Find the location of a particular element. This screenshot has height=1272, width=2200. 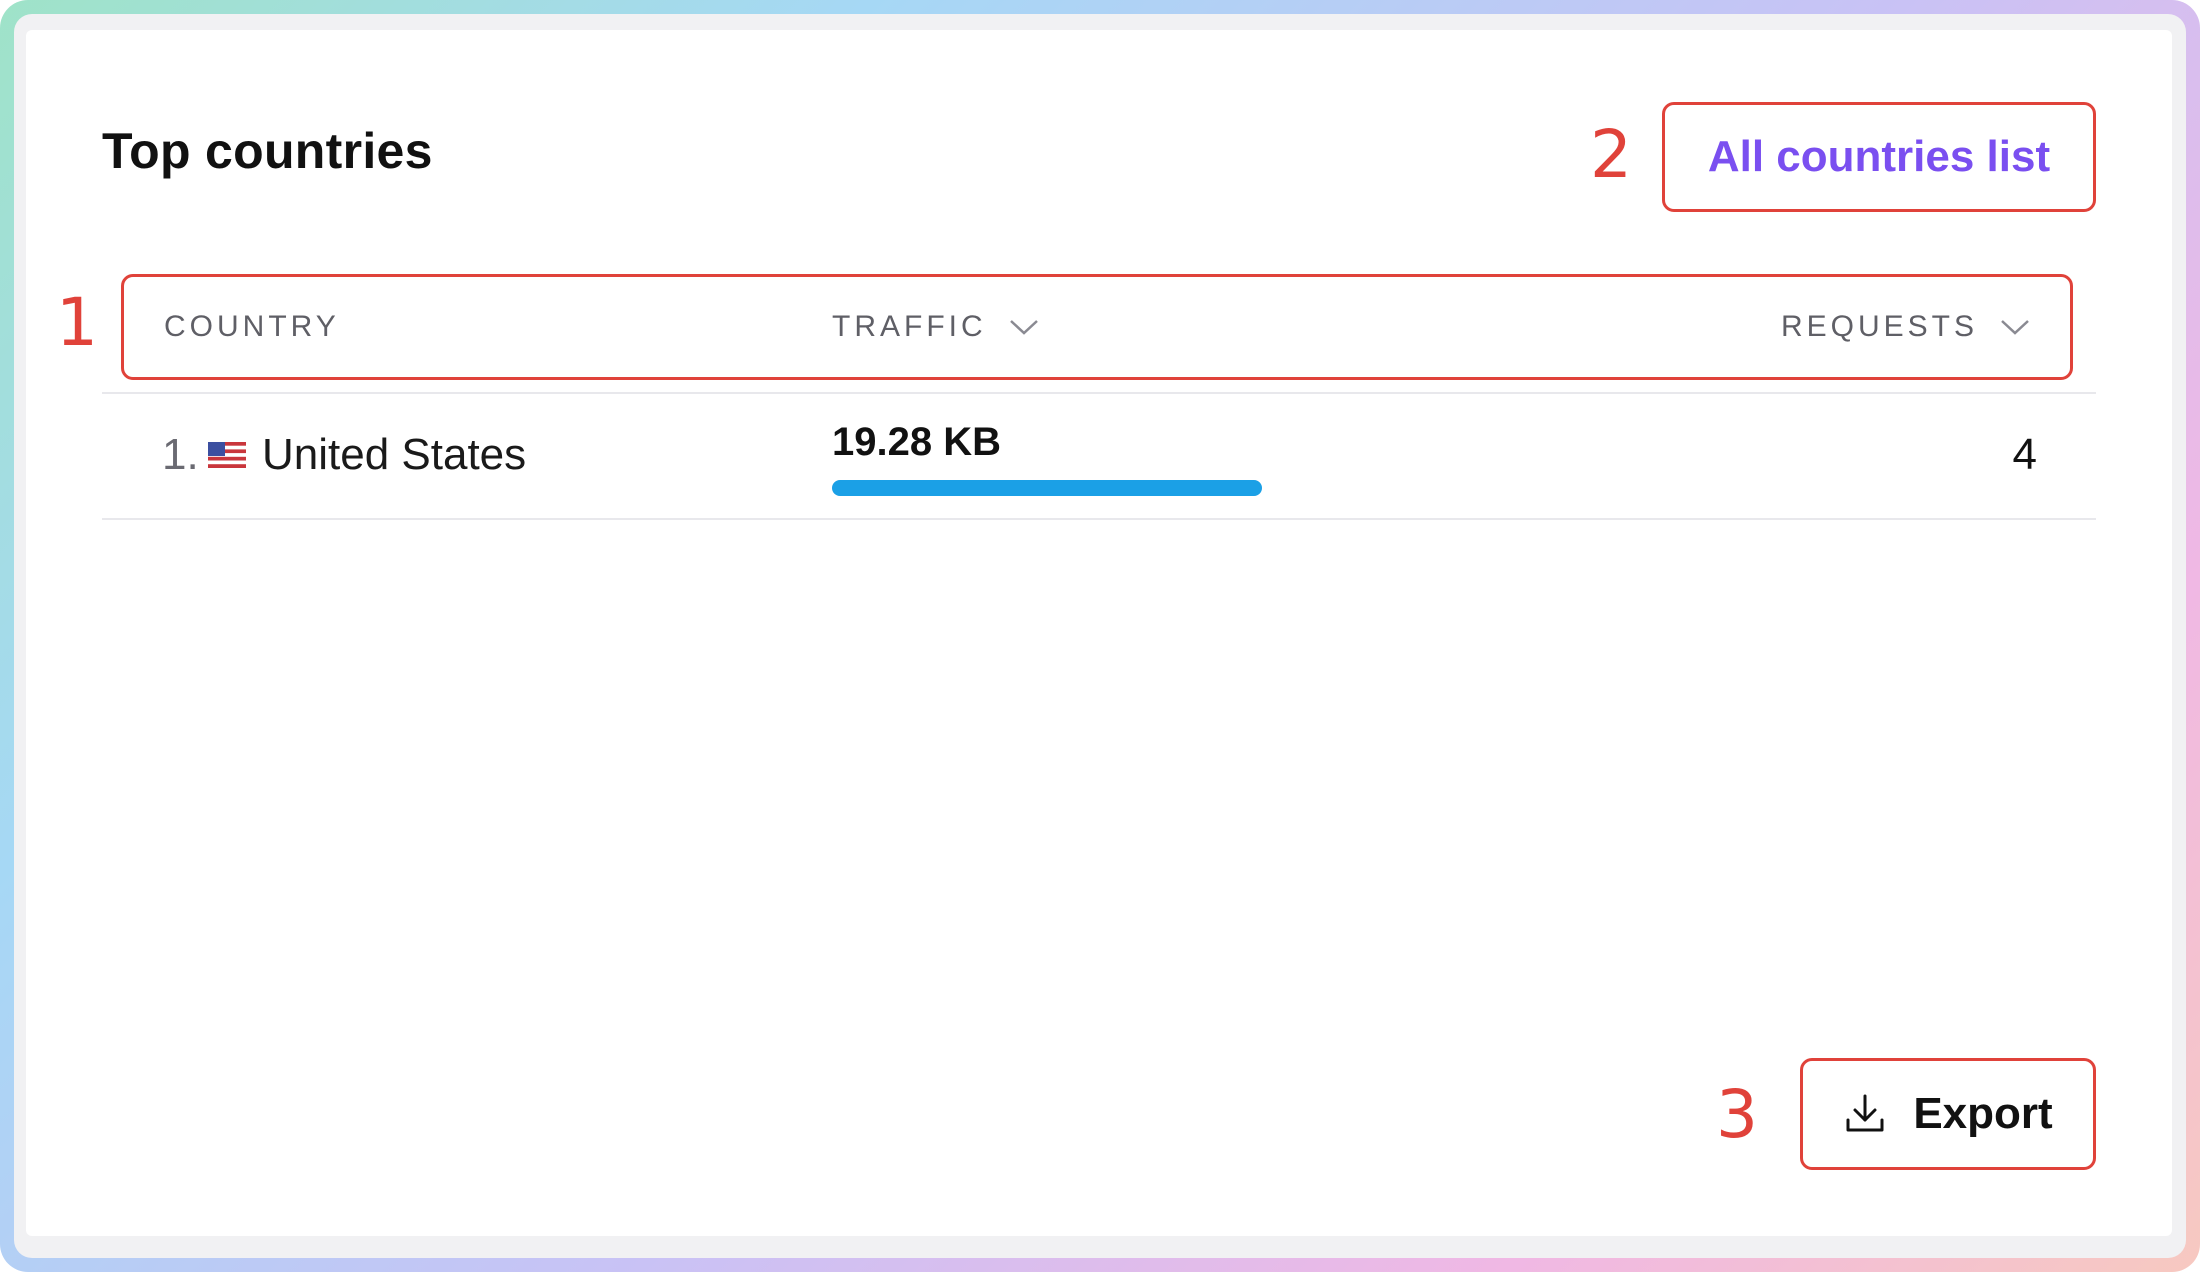

column-header-requests-label: REQUESTS is located at coordinates (1879, 326).